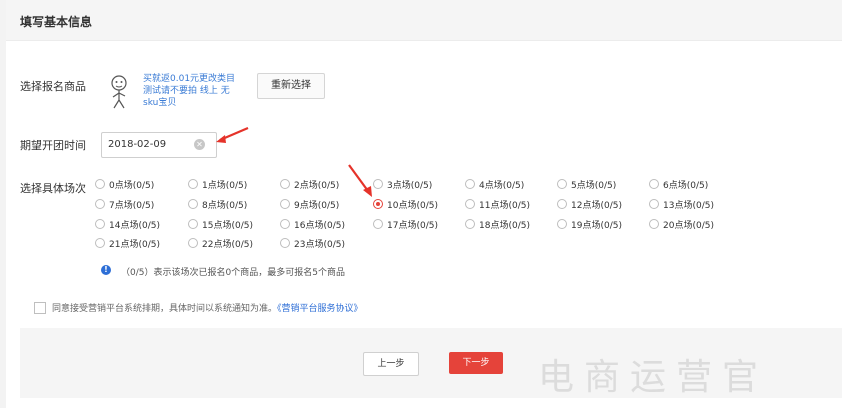  What do you see at coordinates (319, 245) in the screenshot?
I see `session-radio-label: 23点场(0/5)` at bounding box center [319, 245].